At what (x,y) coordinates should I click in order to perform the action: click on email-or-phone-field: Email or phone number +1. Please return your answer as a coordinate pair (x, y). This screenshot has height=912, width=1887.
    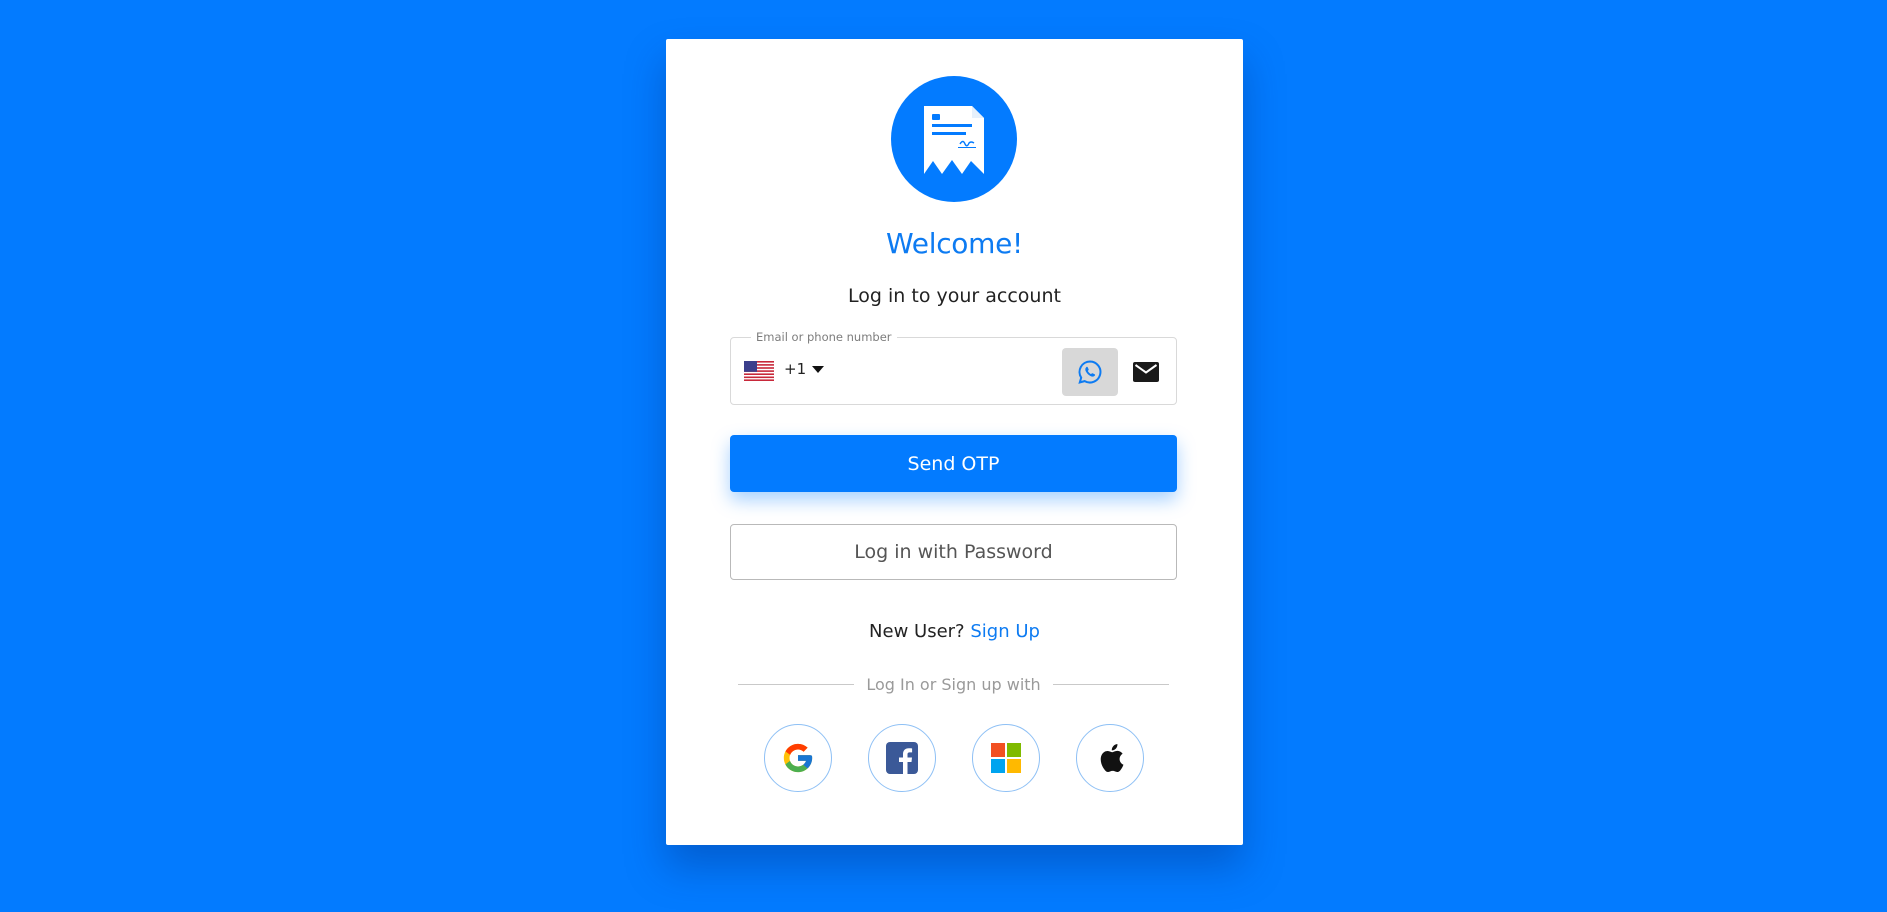
    Looking at the image, I should click on (953, 367).